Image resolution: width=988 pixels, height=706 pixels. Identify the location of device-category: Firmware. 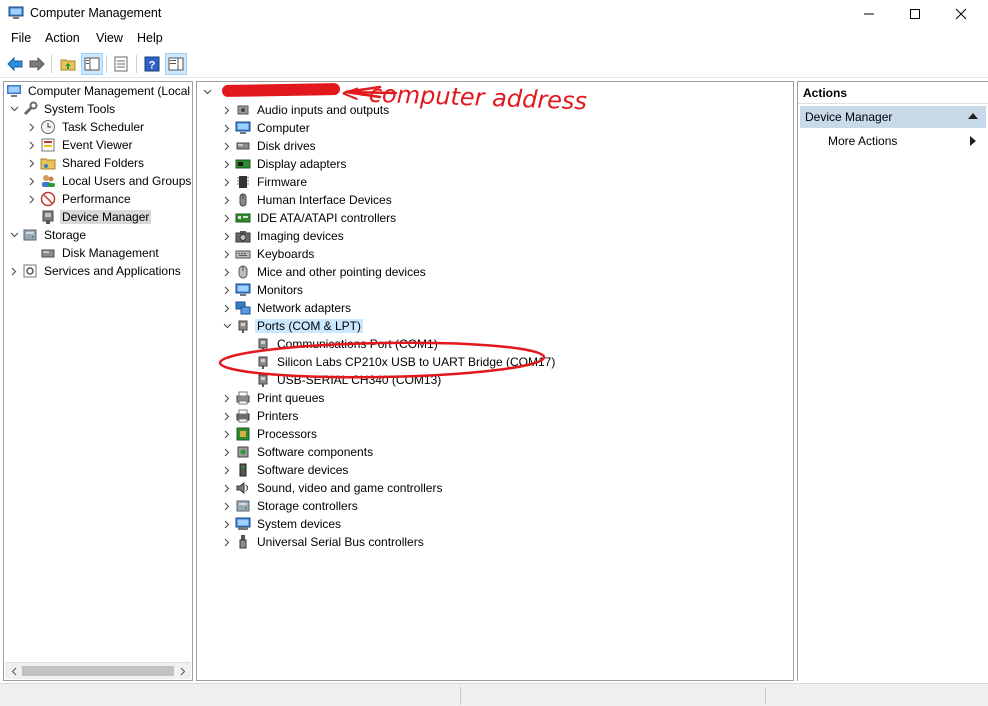
(265, 182).